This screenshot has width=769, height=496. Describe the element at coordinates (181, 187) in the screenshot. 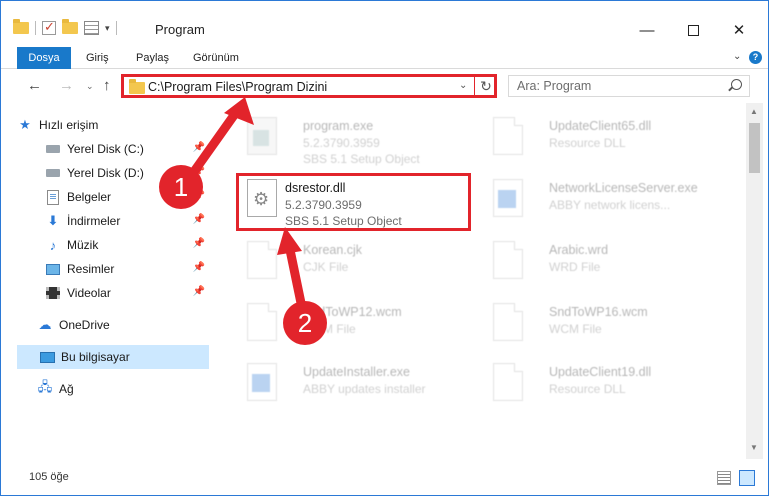

I see `annotation-badge-1: 1` at that location.